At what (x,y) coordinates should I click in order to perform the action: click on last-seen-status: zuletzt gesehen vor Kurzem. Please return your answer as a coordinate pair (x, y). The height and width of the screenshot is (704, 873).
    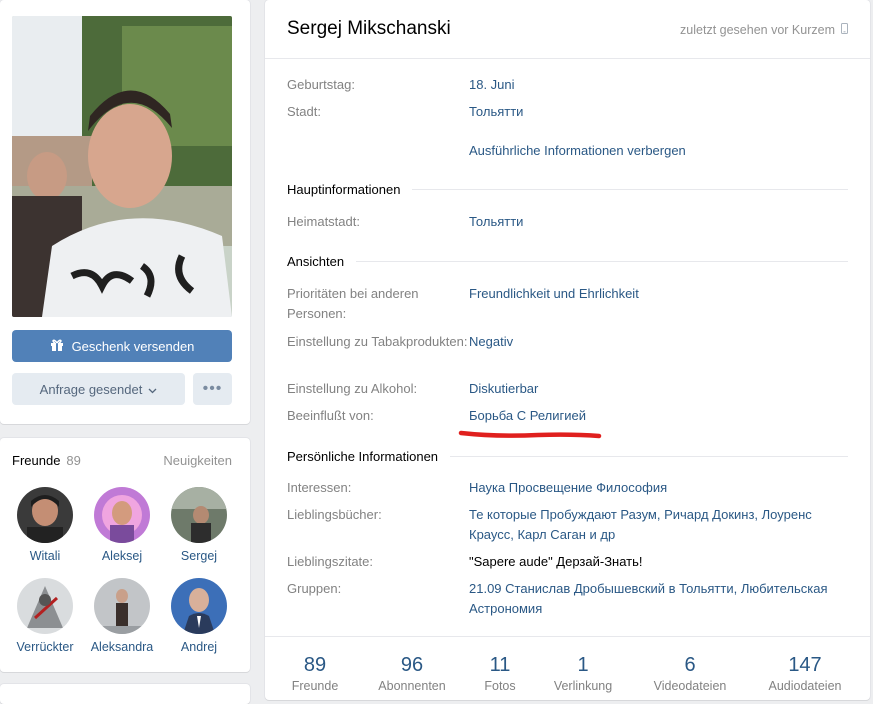
    Looking at the image, I should click on (764, 30).